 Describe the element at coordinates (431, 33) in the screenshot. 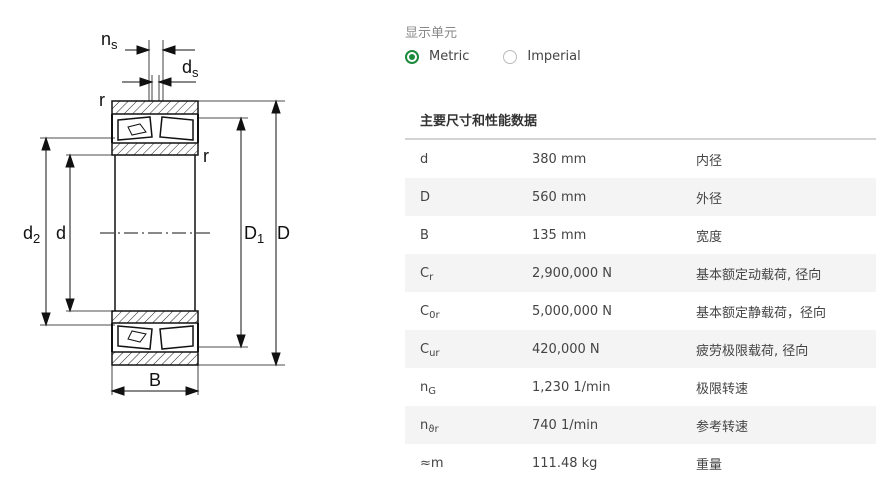

I see `units-label: 显示单元` at that location.